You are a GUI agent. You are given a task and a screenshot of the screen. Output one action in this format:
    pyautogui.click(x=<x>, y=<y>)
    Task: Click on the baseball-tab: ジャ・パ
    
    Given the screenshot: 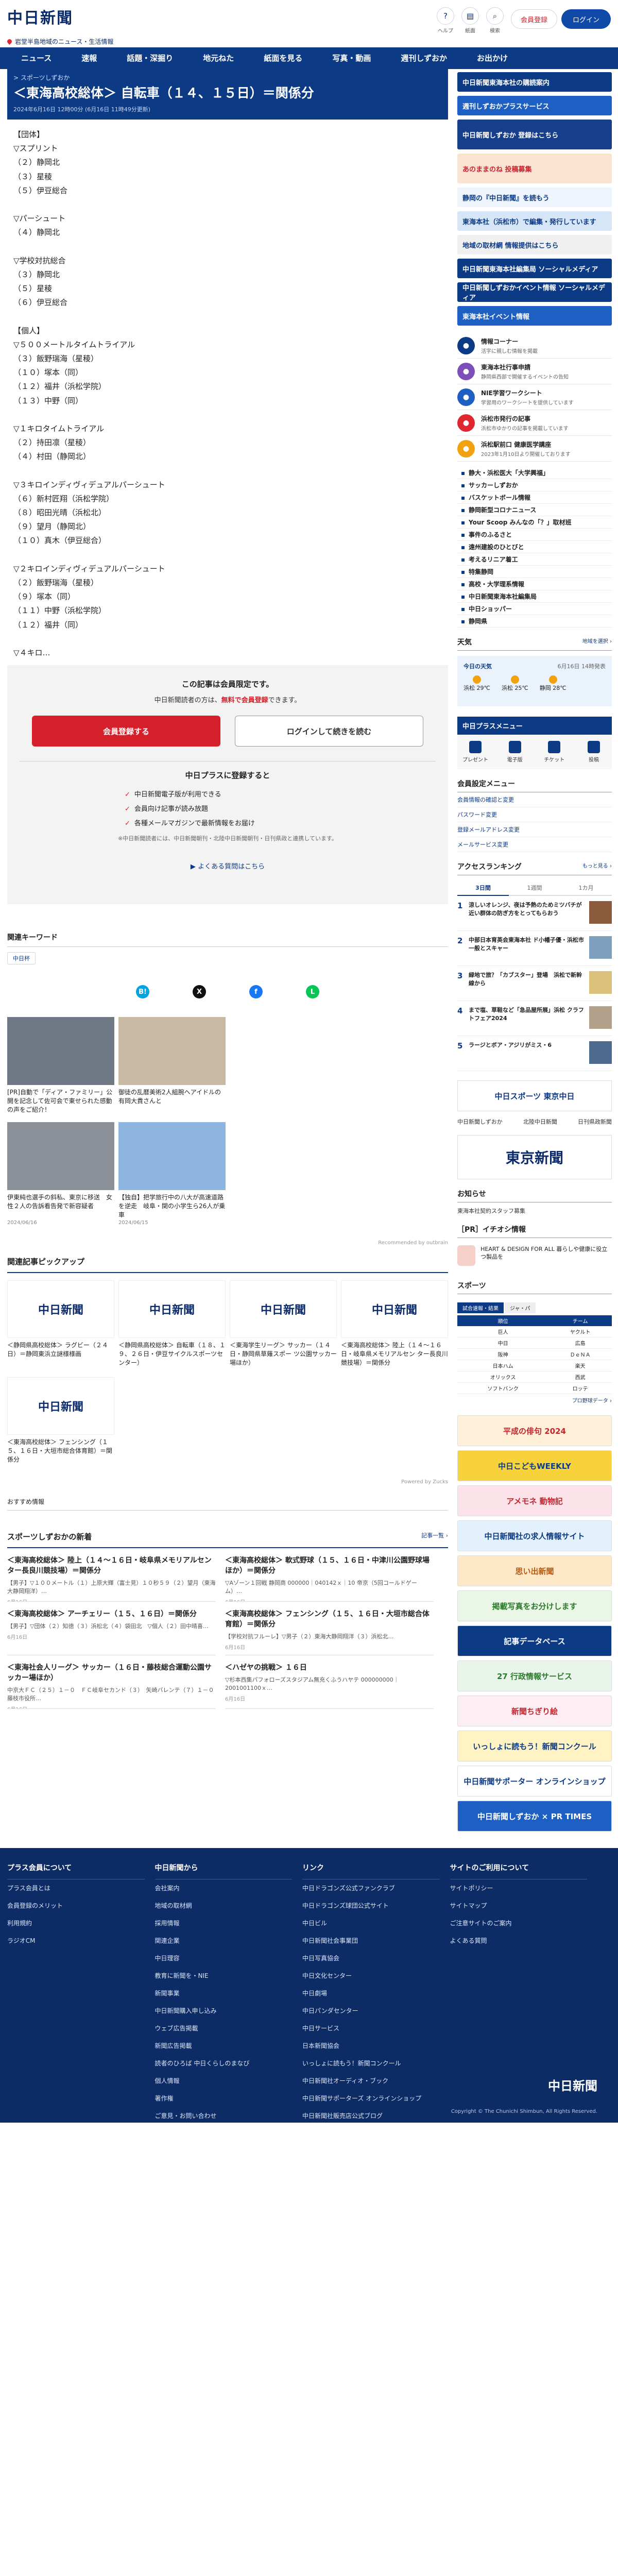 What is the action you would take?
    pyautogui.click(x=520, y=1307)
    